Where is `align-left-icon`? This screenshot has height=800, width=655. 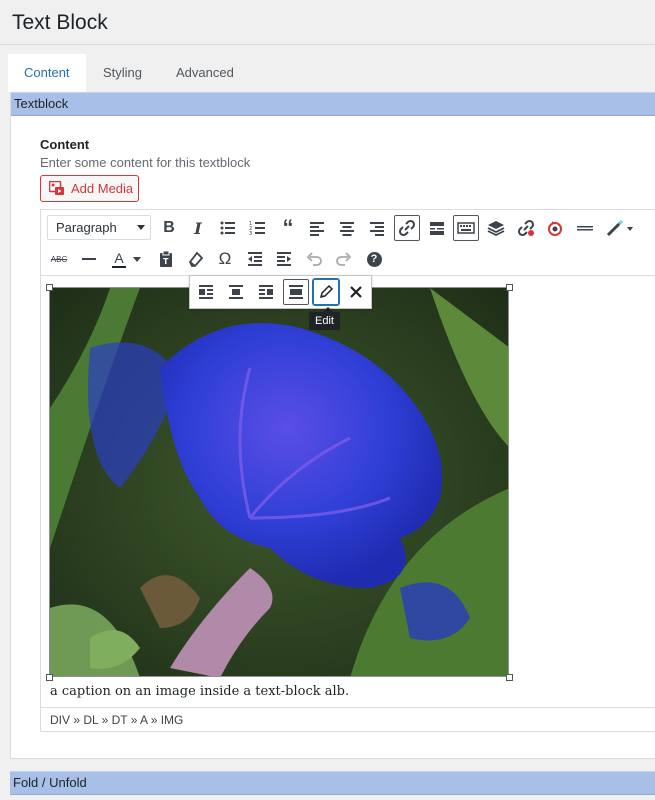 align-left-icon is located at coordinates (317, 228).